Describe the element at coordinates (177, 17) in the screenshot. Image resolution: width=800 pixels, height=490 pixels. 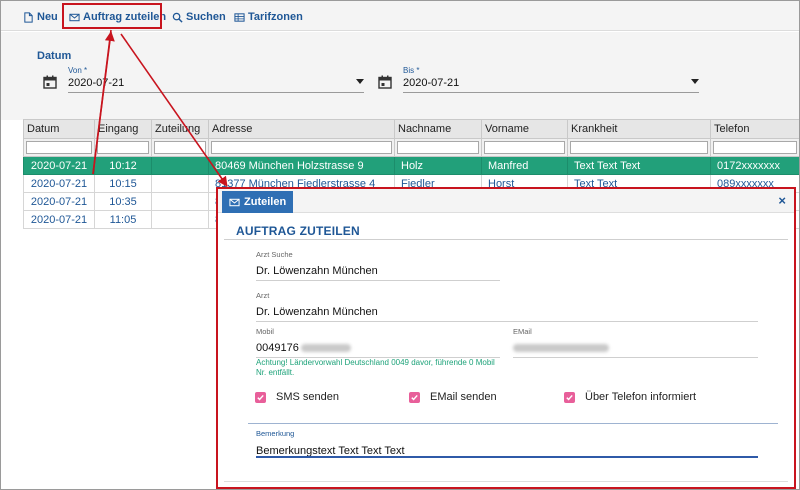
I see `search-icon` at that location.